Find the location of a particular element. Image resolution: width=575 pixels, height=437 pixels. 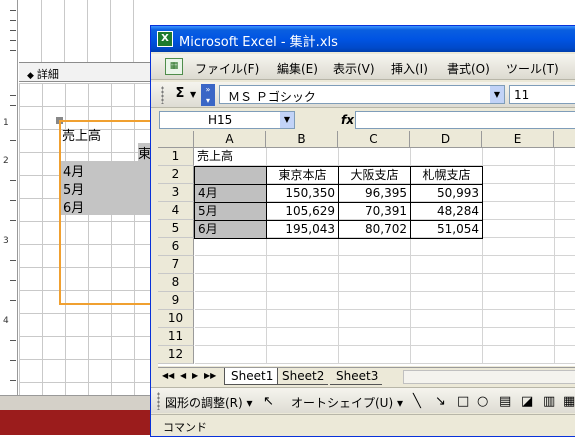

cell-c4: 70,391 is located at coordinates (374, 211).